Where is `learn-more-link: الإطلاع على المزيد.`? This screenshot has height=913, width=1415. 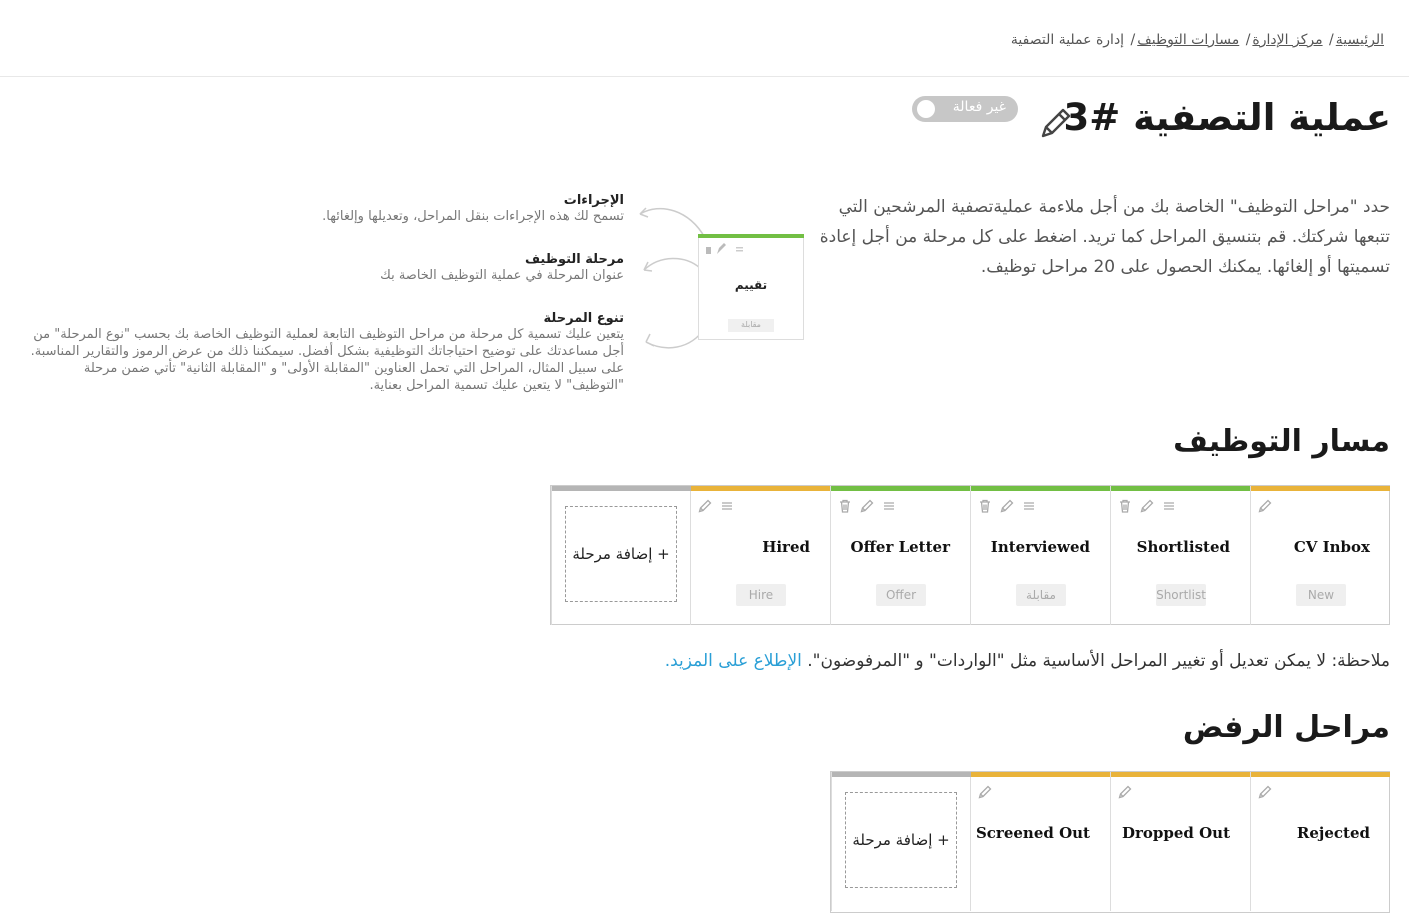
learn-more-link: الإطلاع على المزيد. is located at coordinates (733, 661).